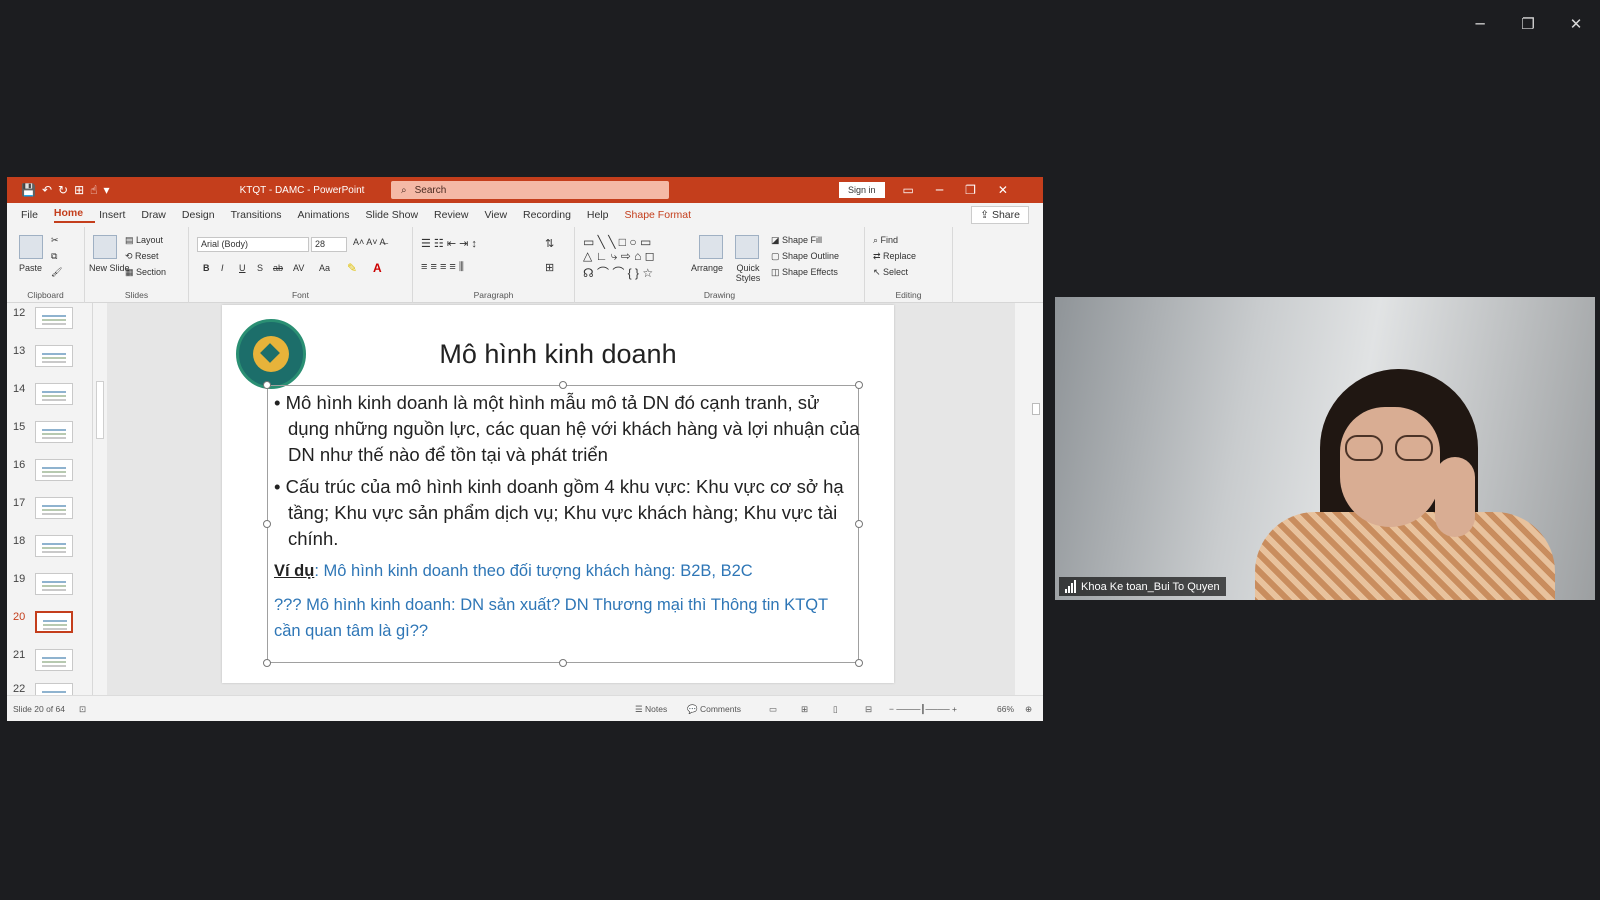 The height and width of the screenshot is (900, 1600). What do you see at coordinates (530, 190) in the screenshot?
I see `search-box: ⌕ Search` at bounding box center [530, 190].